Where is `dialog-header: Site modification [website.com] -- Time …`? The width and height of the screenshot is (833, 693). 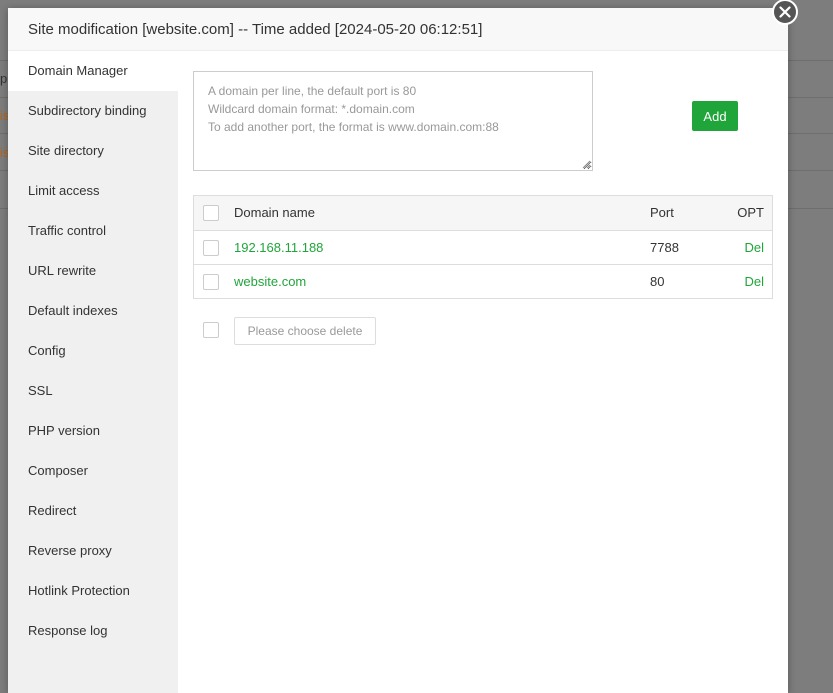 dialog-header: Site modification [website.com] -- Time … is located at coordinates (398, 29).